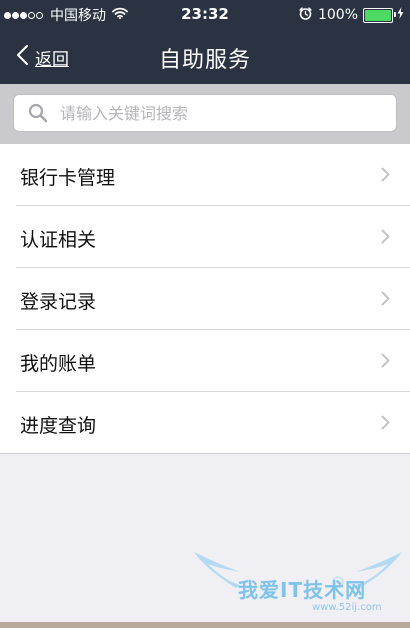 This screenshot has height=628, width=410. What do you see at coordinates (395, 14) in the screenshot?
I see `battery-nub` at bounding box center [395, 14].